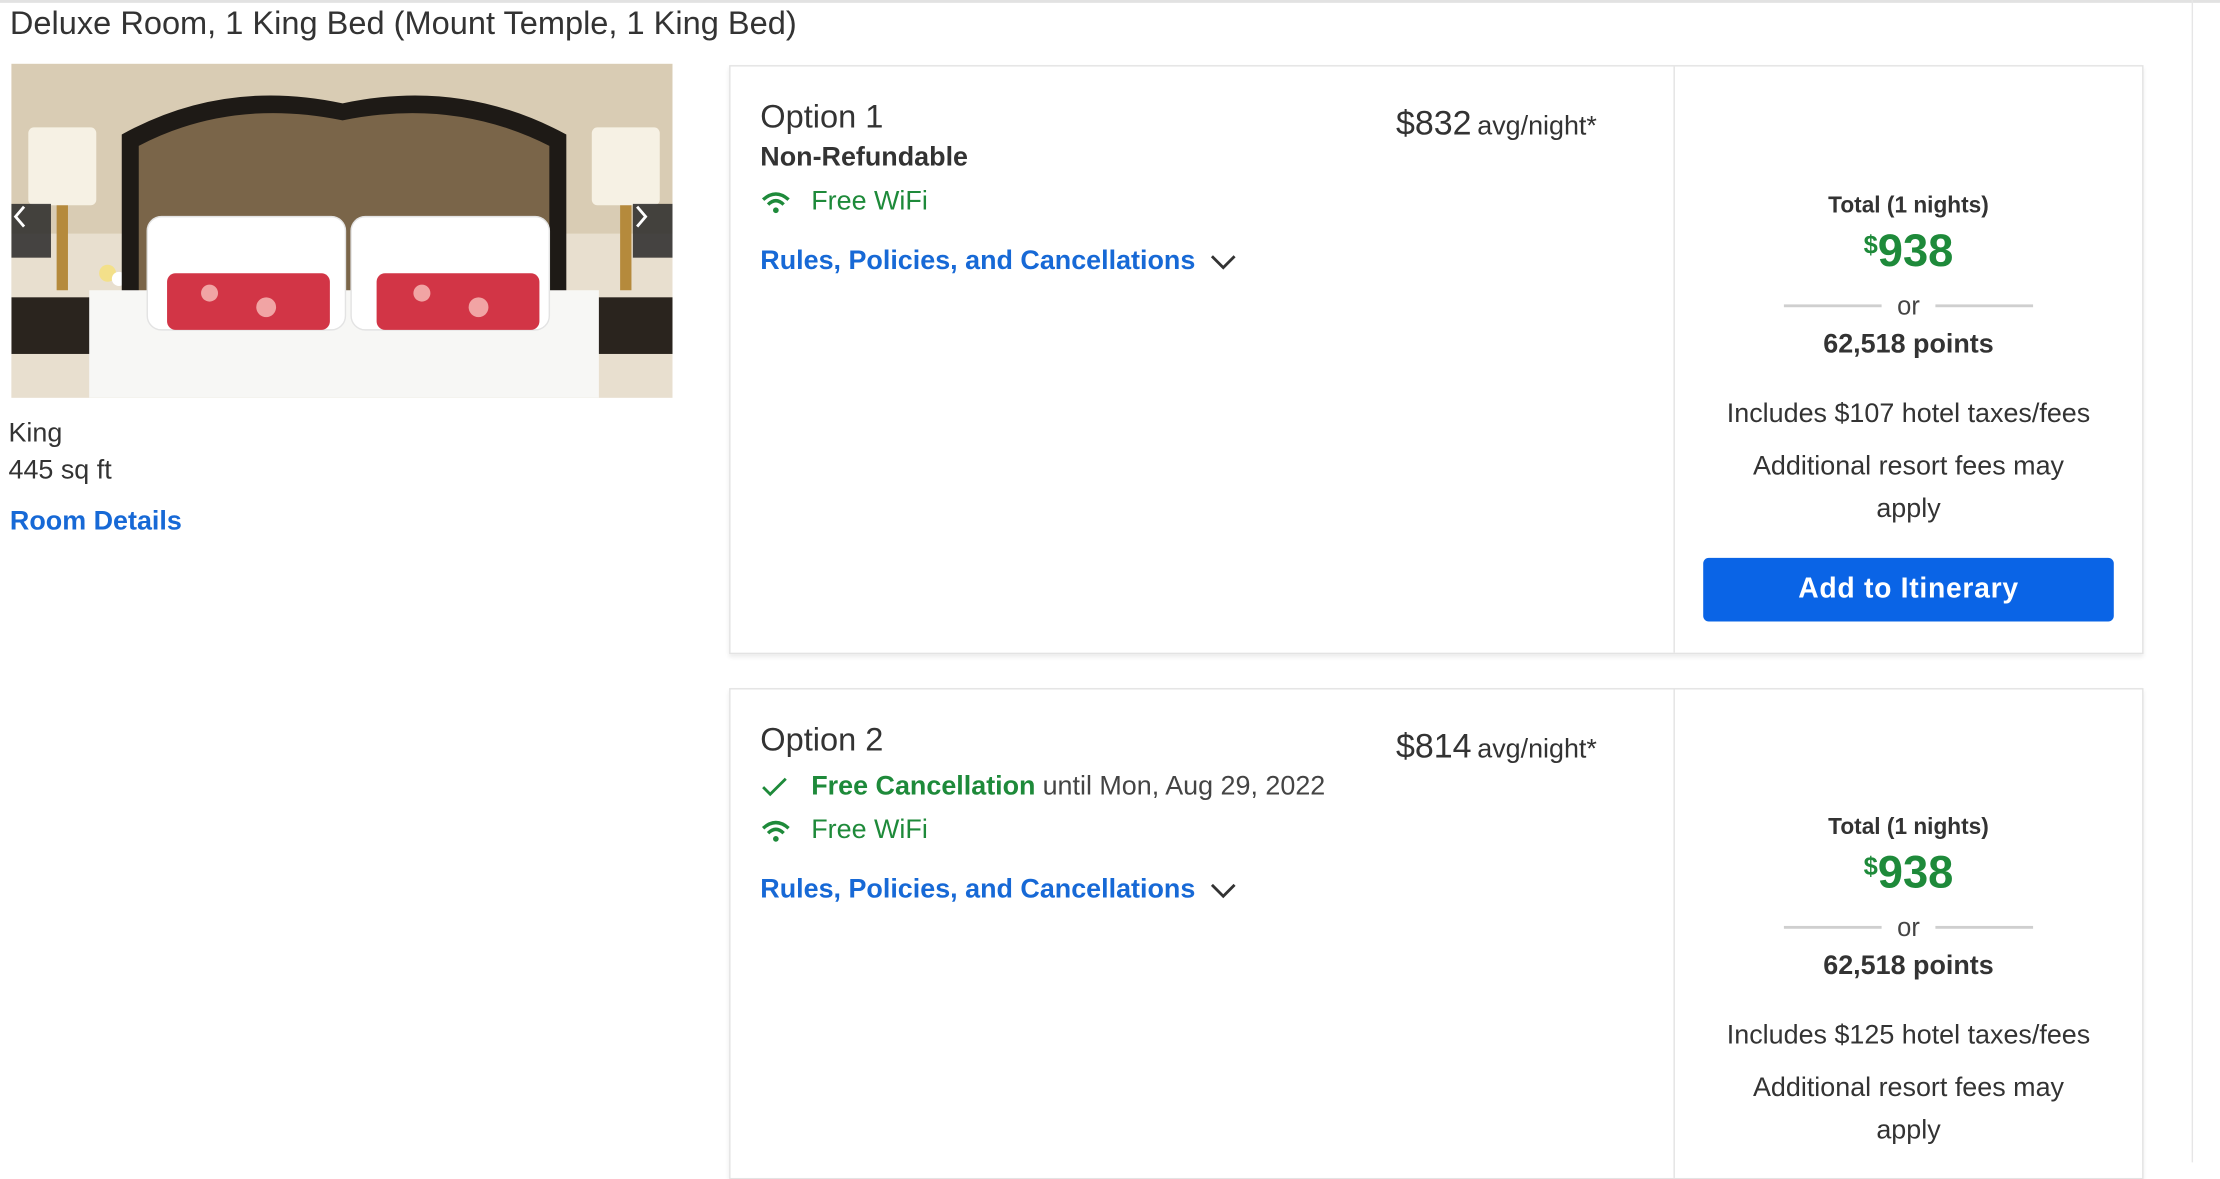  Describe the element at coordinates (1184, 786) in the screenshot. I see `free-cancellation-date: until Mon, Aug 29, 2022` at that location.